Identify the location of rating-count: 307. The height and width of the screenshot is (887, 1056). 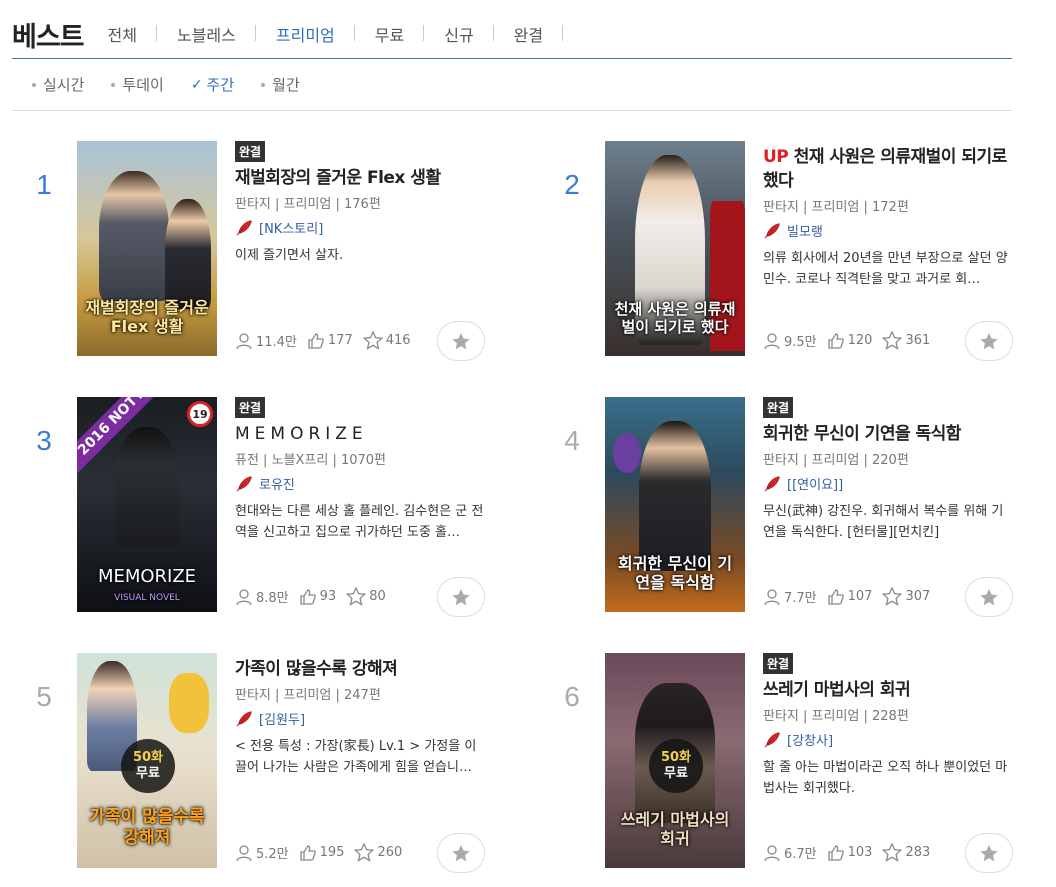
(918, 596).